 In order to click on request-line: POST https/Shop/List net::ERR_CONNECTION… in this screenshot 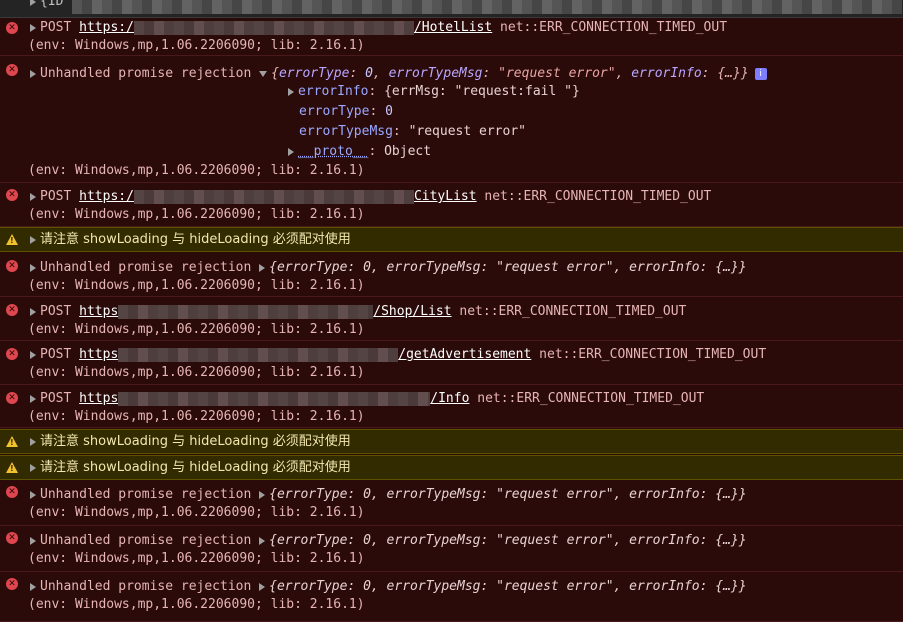, I will do `click(358, 312)`.